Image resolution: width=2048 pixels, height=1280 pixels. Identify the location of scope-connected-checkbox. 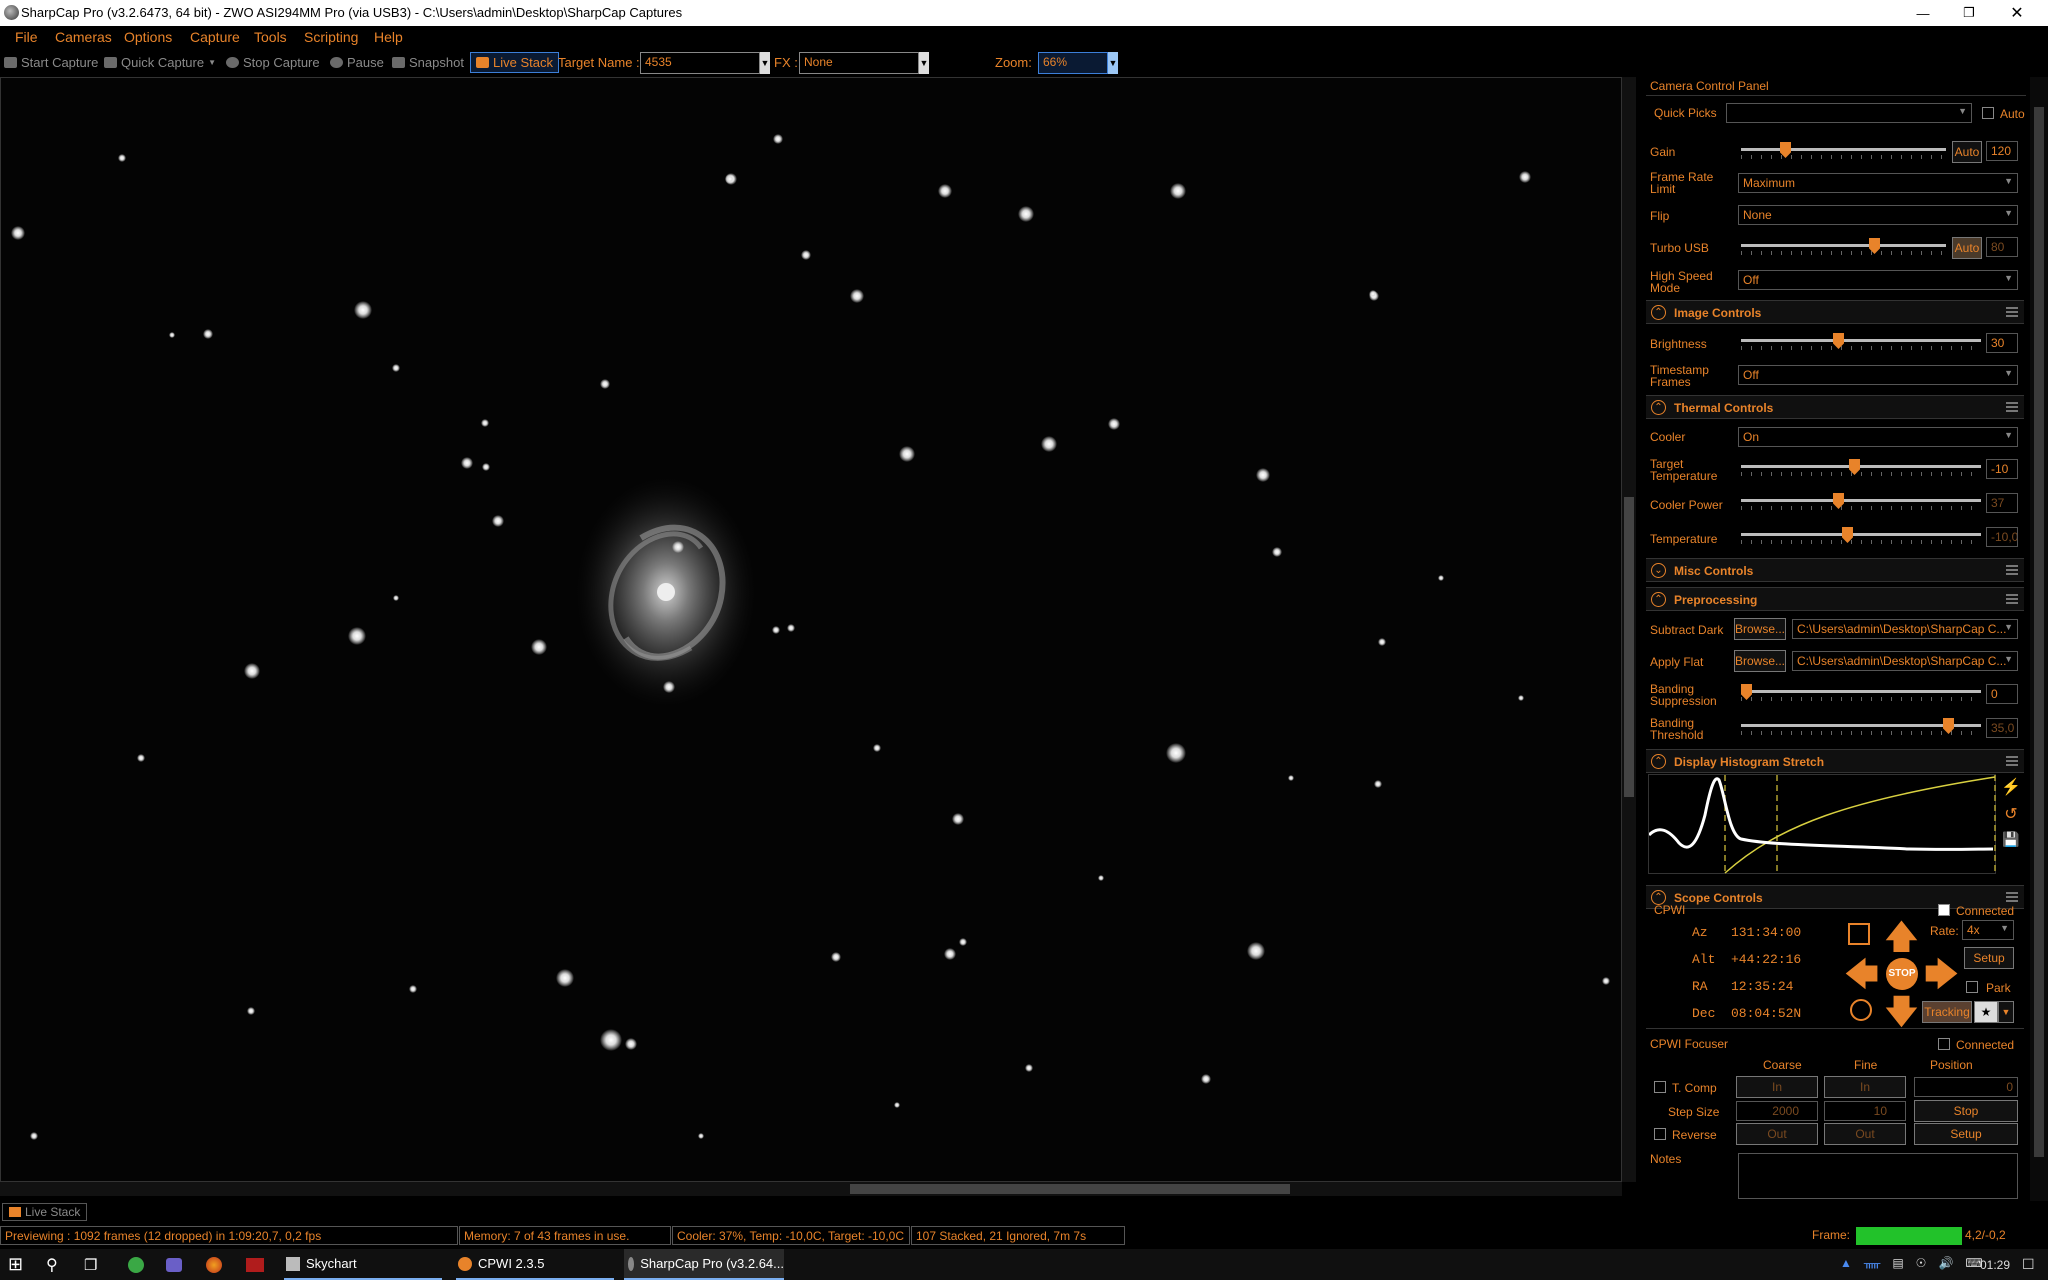
(1944, 910).